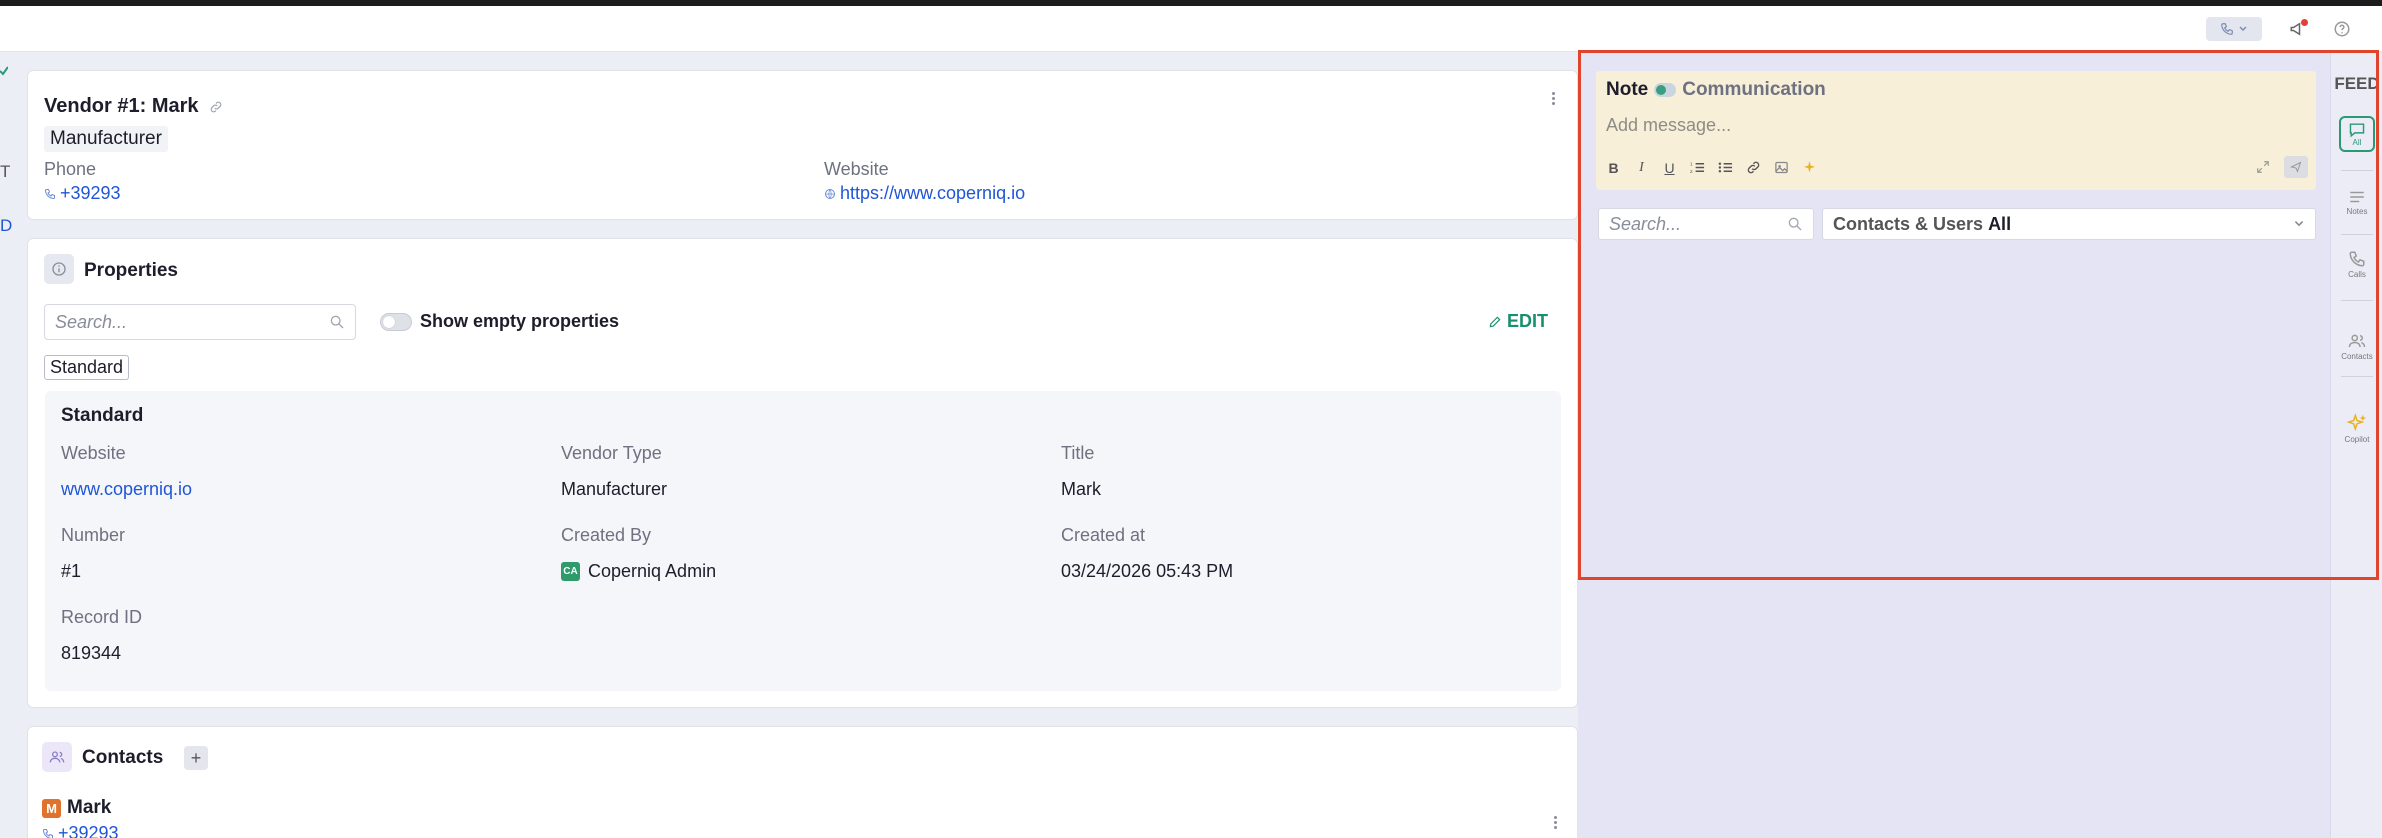  What do you see at coordinates (1697, 167) in the screenshot?
I see `ordered-list-icon: 12` at bounding box center [1697, 167].